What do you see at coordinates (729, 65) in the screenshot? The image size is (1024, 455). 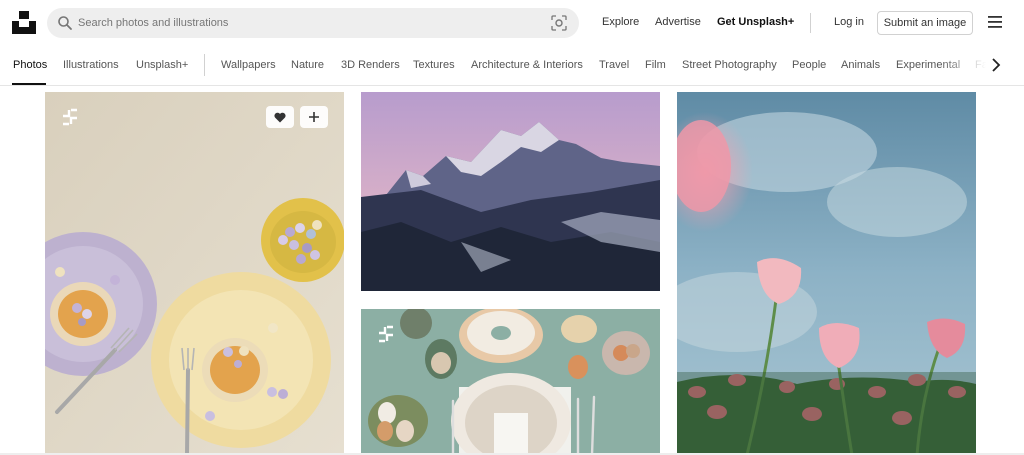 I see `tab-street-photography: Street Photography` at bounding box center [729, 65].